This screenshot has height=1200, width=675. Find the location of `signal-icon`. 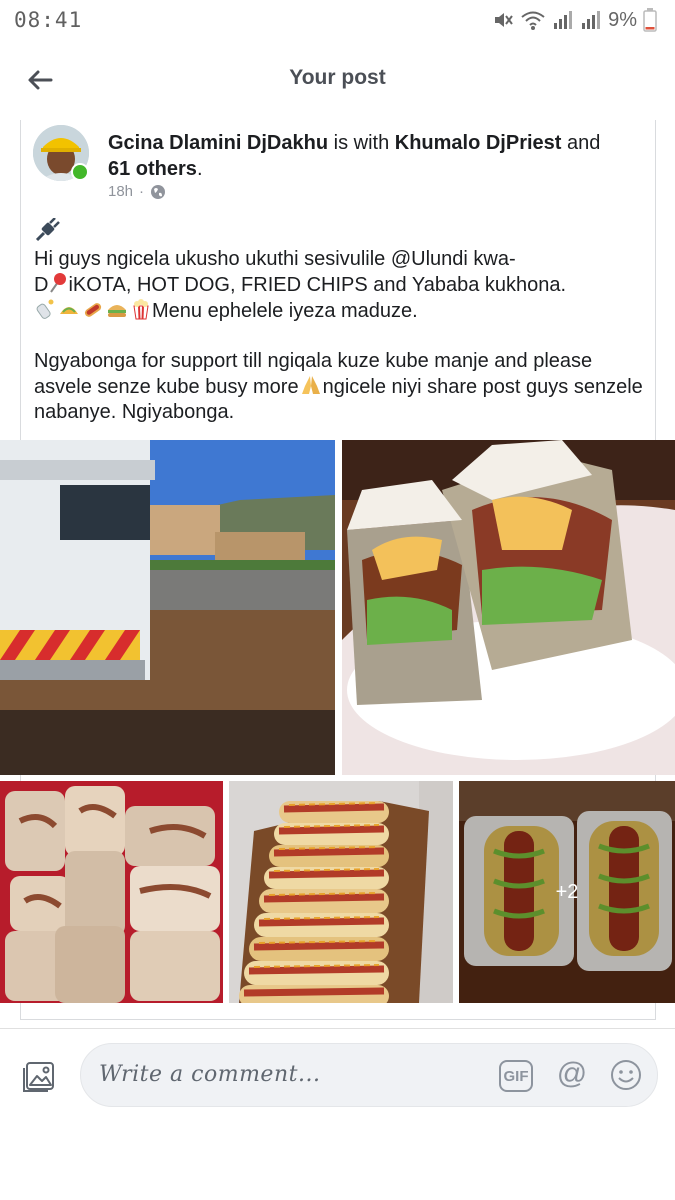

signal-icon is located at coordinates (563, 20).